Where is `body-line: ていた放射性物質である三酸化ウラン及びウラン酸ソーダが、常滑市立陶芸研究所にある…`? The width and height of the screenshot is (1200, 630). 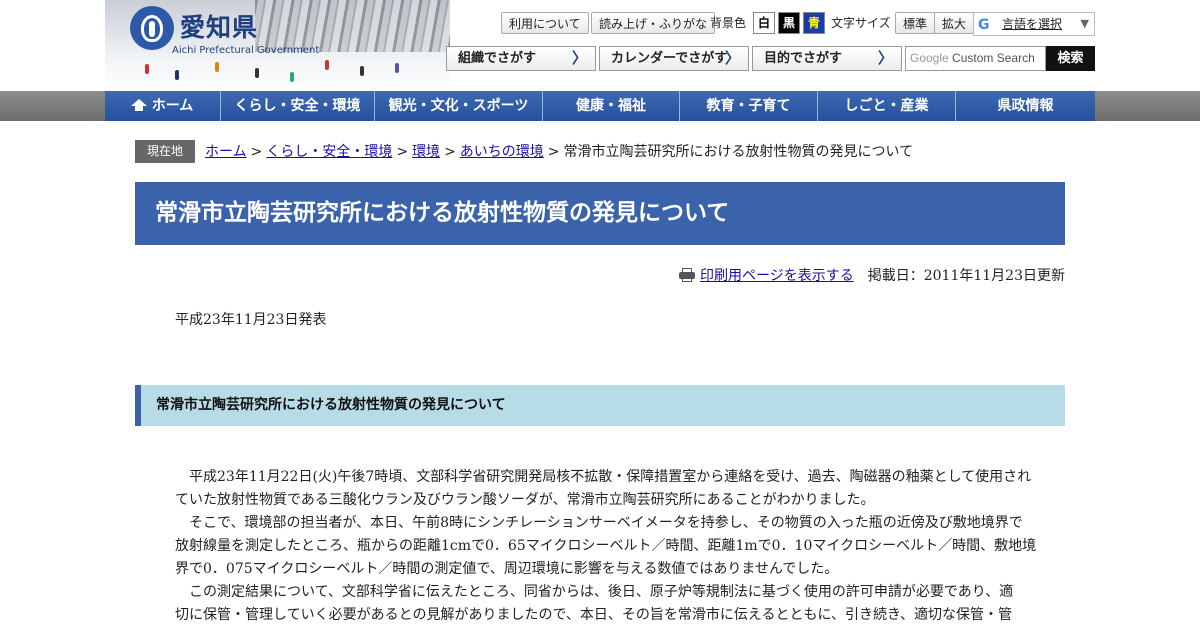 body-line: ていた放射性物質である三酸化ウラン及びウラン酸ソーダが、常滑市立陶芸研究所にある… is located at coordinates (525, 500).